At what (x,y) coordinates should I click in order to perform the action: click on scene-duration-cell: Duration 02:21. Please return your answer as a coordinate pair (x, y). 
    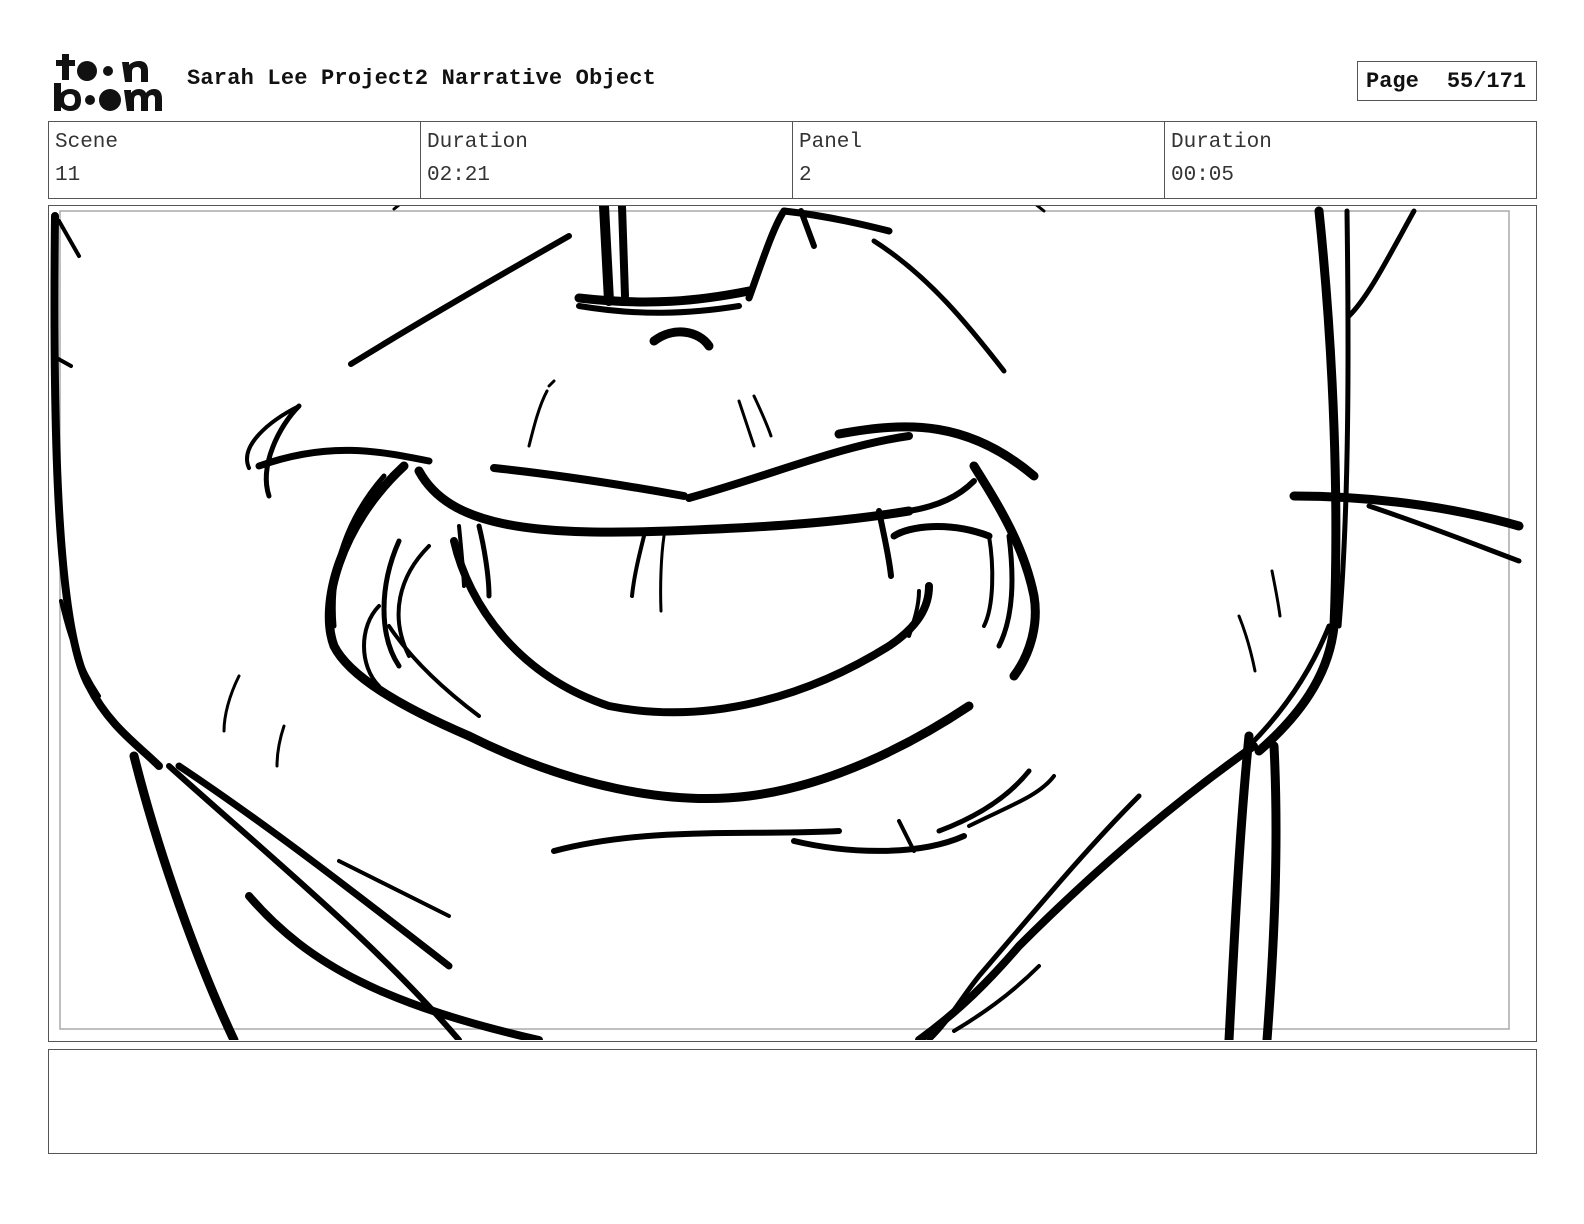
    Looking at the image, I should click on (607, 160).